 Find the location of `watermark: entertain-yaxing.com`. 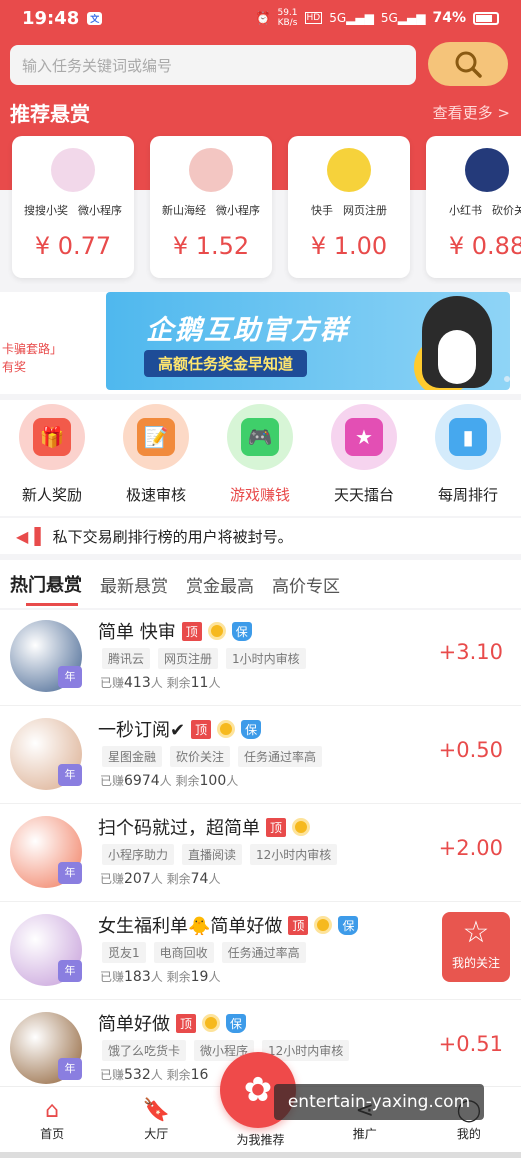

watermark: entertain-yaxing.com is located at coordinates (379, 1102).